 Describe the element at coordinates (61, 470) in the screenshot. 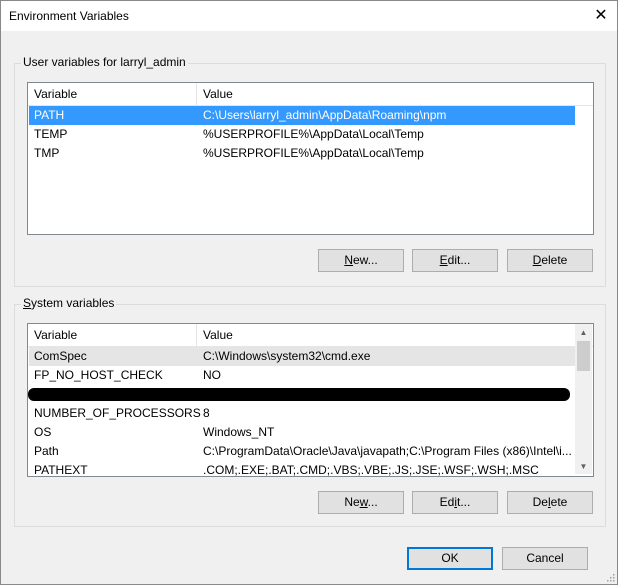

I see `variable-name: PATHEXT` at that location.